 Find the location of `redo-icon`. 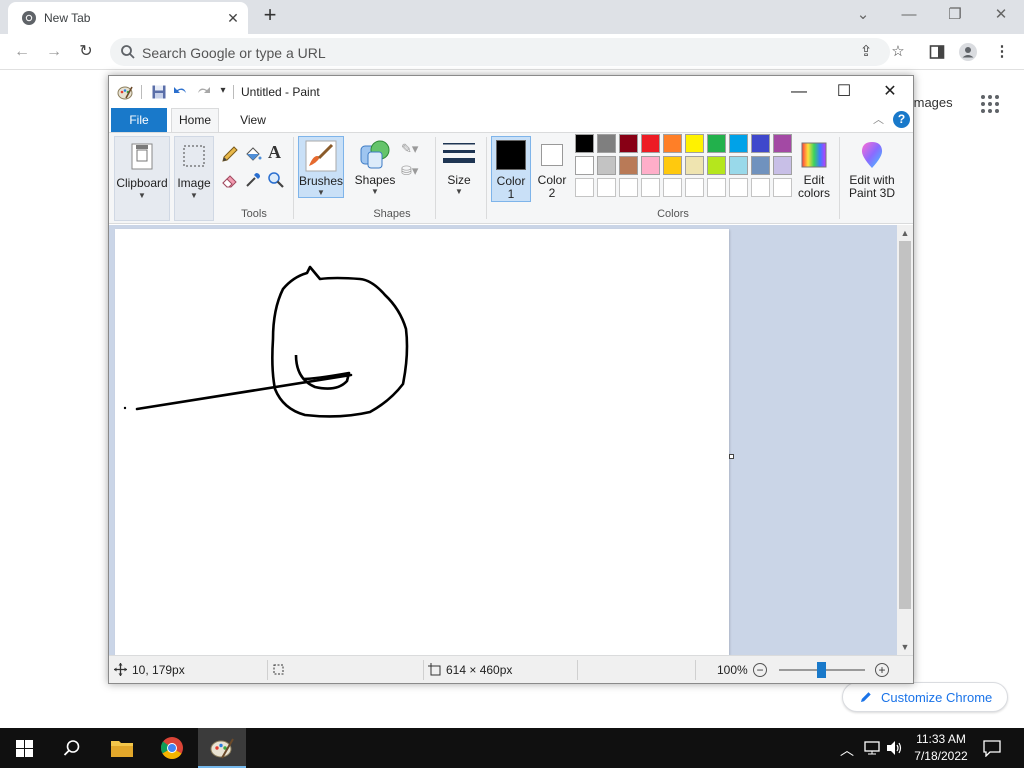

redo-icon is located at coordinates (203, 92).